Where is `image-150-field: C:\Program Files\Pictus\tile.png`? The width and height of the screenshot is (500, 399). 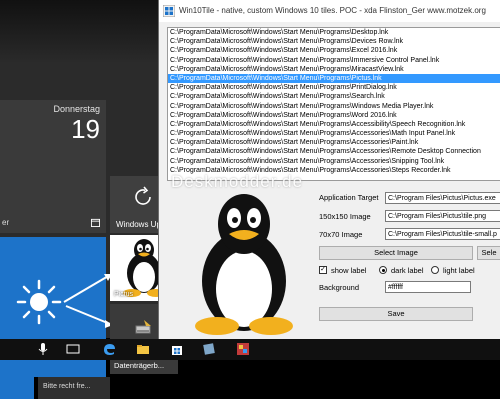
image-150-field: C:\Program Files\Pictus\tile.png is located at coordinates (442, 216).